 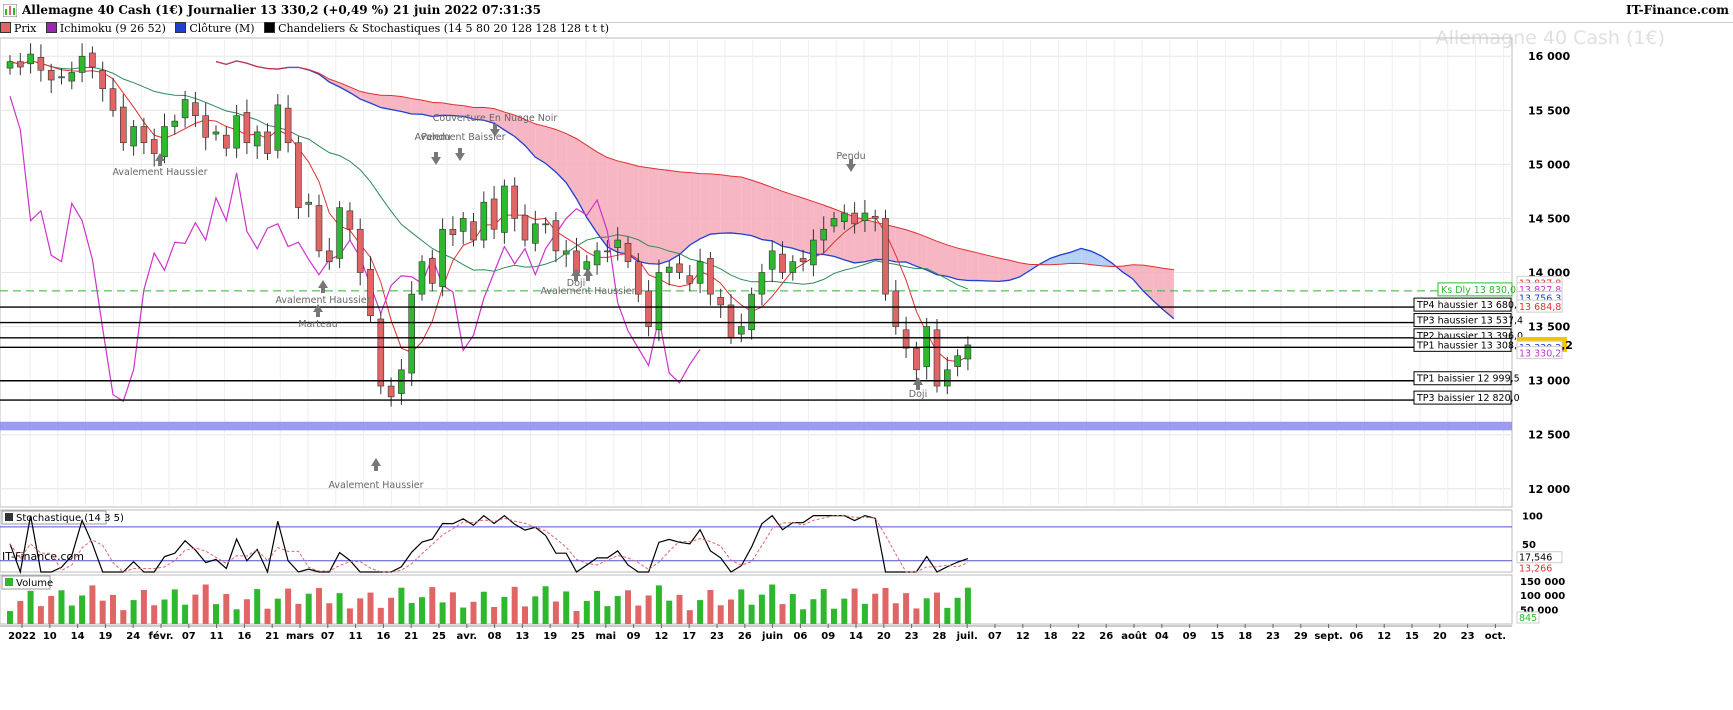 What do you see at coordinates (1469, 345) in the screenshot?
I see `level-label: TP1 haussier 13 308,0` at bounding box center [1469, 345].